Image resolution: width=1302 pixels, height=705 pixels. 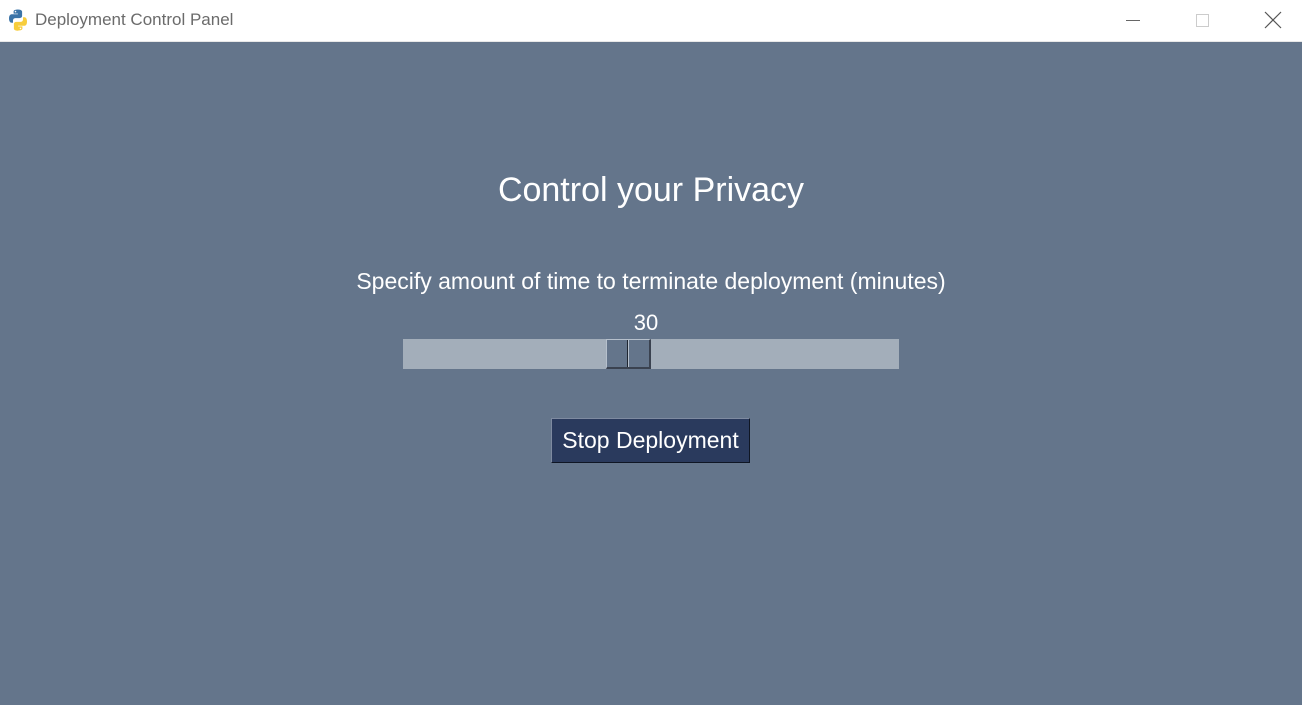 What do you see at coordinates (646, 322) in the screenshot?
I see `slider-value-readout: 30` at bounding box center [646, 322].